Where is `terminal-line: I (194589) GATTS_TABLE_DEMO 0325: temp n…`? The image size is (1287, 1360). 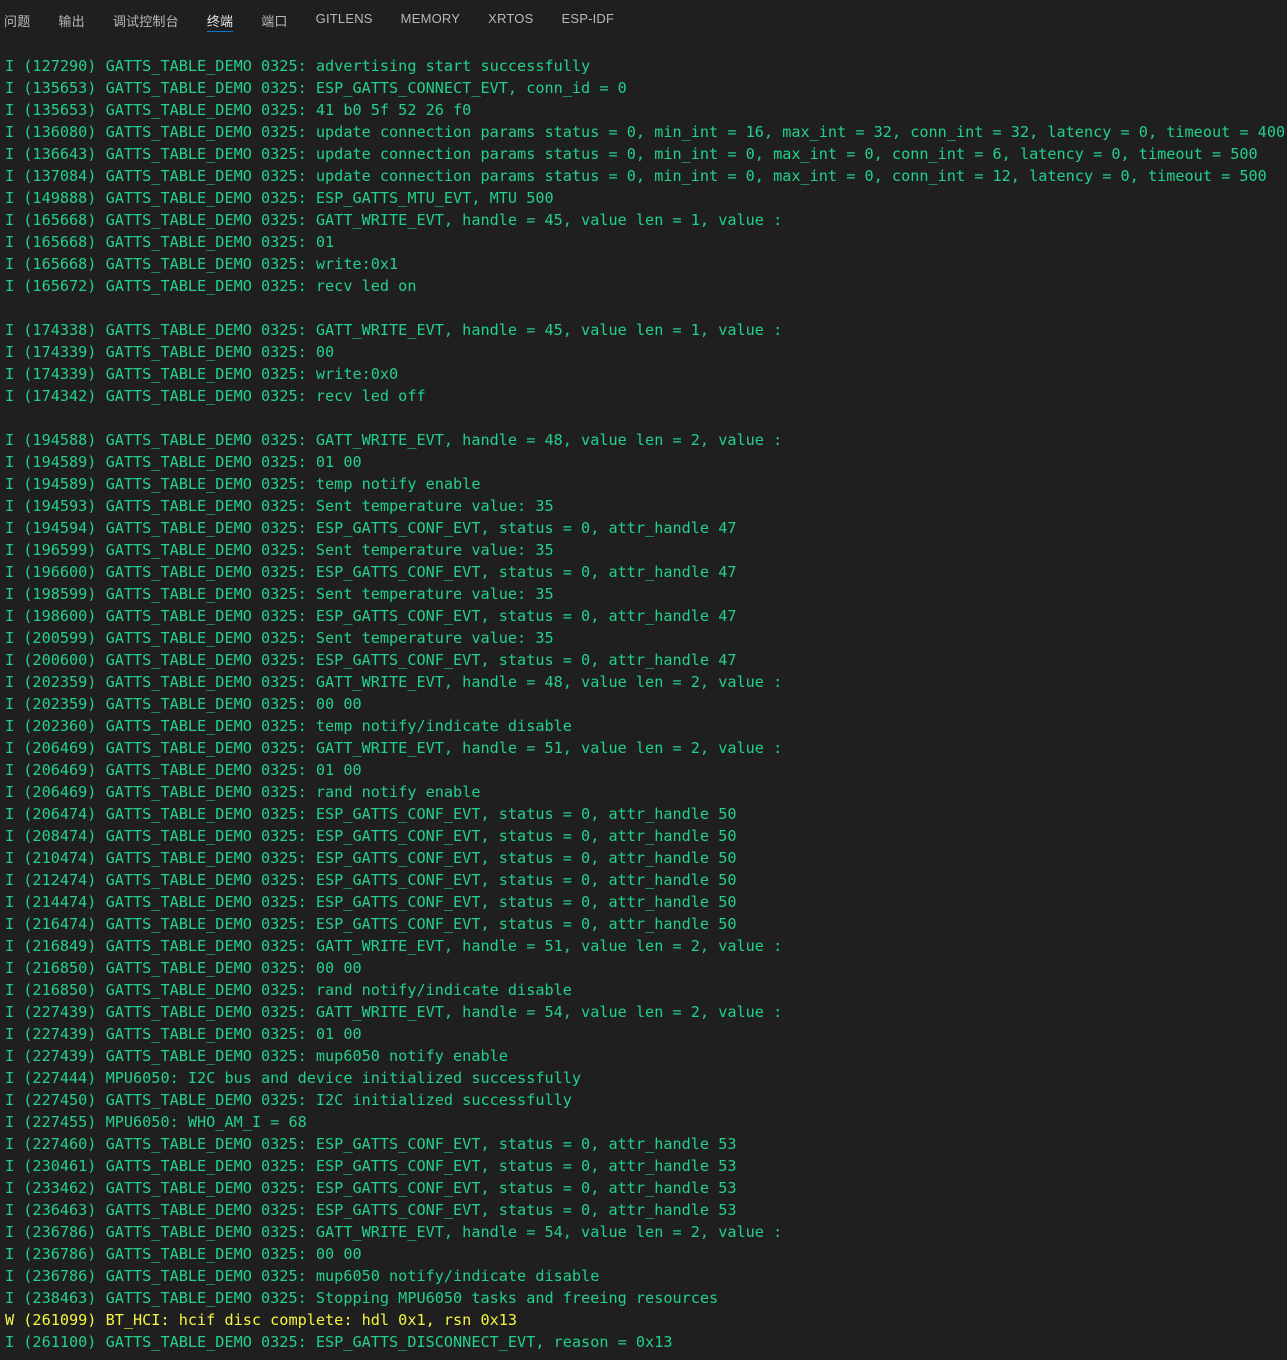 terminal-line: I (194589) GATTS_TABLE_DEMO 0325: temp n… is located at coordinates (243, 484).